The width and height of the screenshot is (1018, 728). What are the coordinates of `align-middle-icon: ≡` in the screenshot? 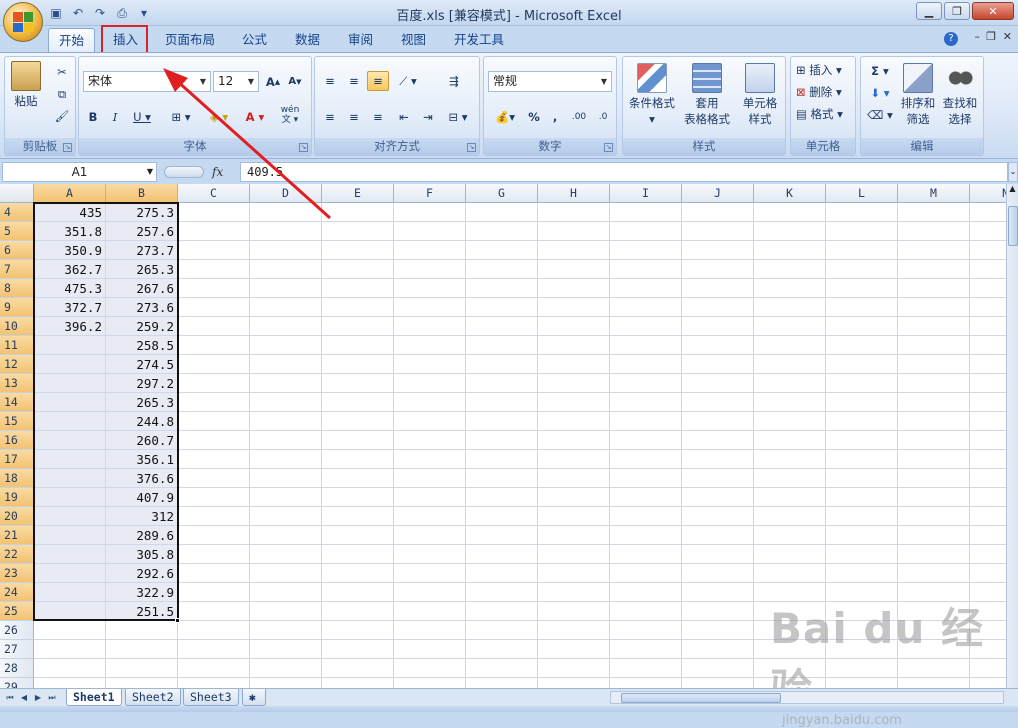 It's located at (354, 81).